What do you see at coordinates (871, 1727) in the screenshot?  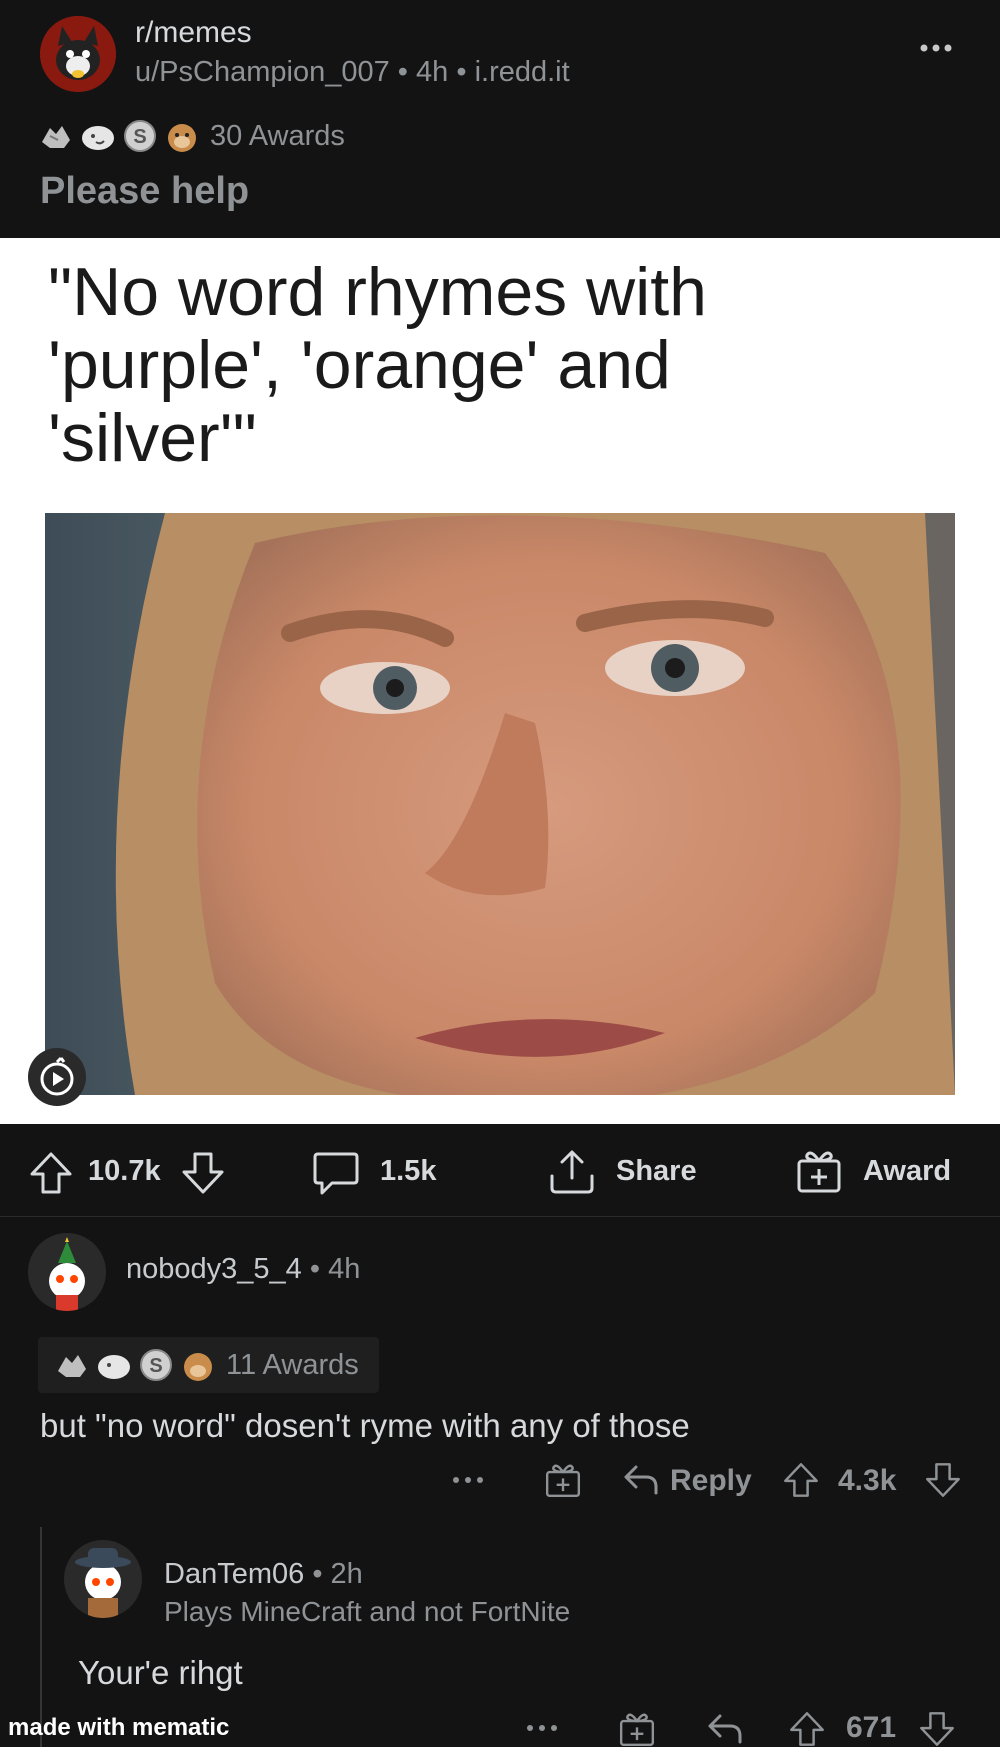 I see `reply-score: 671` at bounding box center [871, 1727].